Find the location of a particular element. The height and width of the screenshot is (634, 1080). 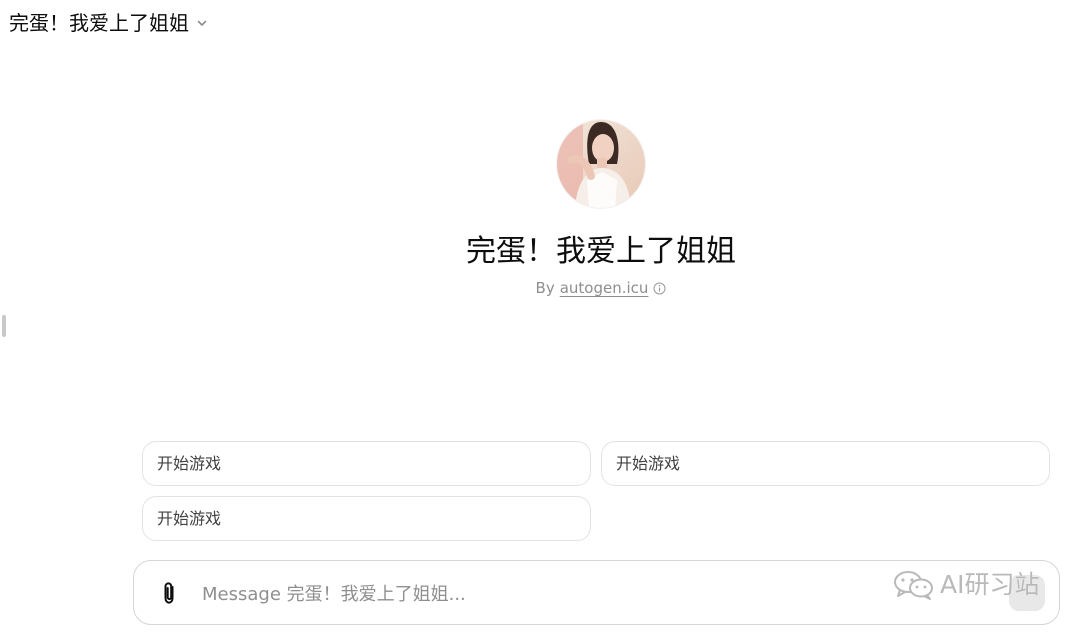

paperclip-icon is located at coordinates (169, 593).